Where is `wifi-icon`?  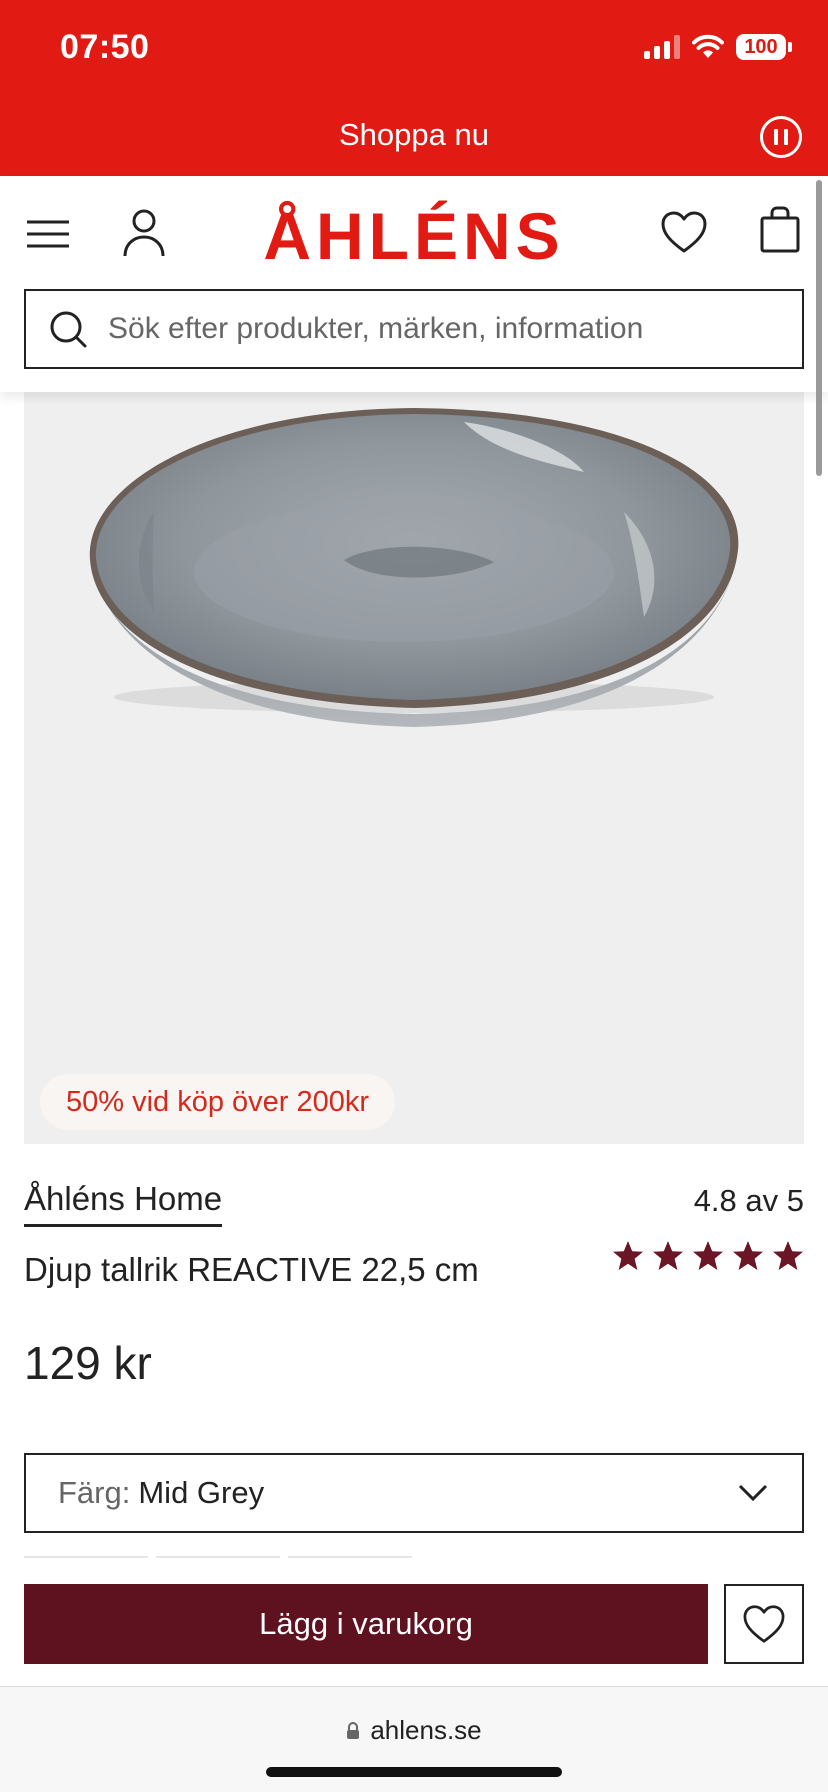 wifi-icon is located at coordinates (708, 46).